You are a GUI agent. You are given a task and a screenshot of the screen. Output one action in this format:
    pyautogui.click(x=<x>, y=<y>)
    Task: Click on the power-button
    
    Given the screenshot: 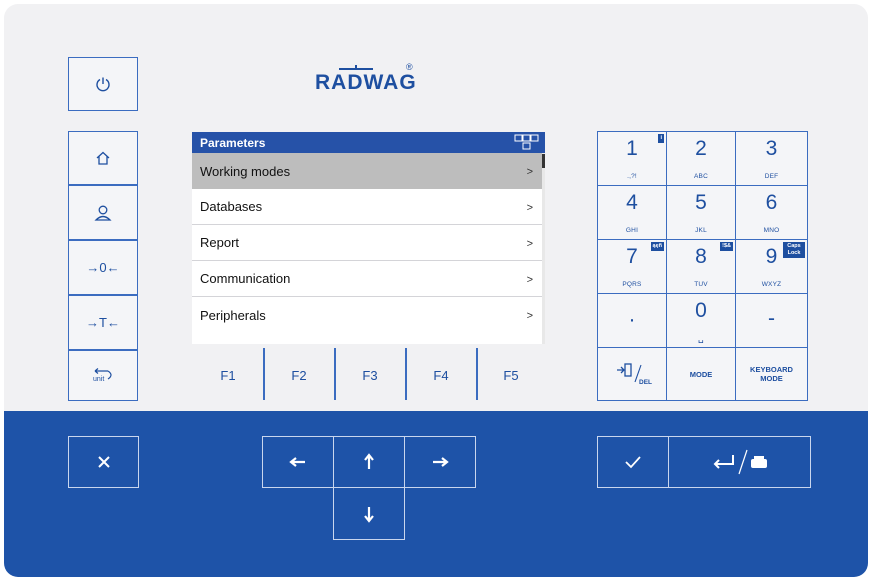 What is the action you would take?
    pyautogui.click(x=103, y=84)
    